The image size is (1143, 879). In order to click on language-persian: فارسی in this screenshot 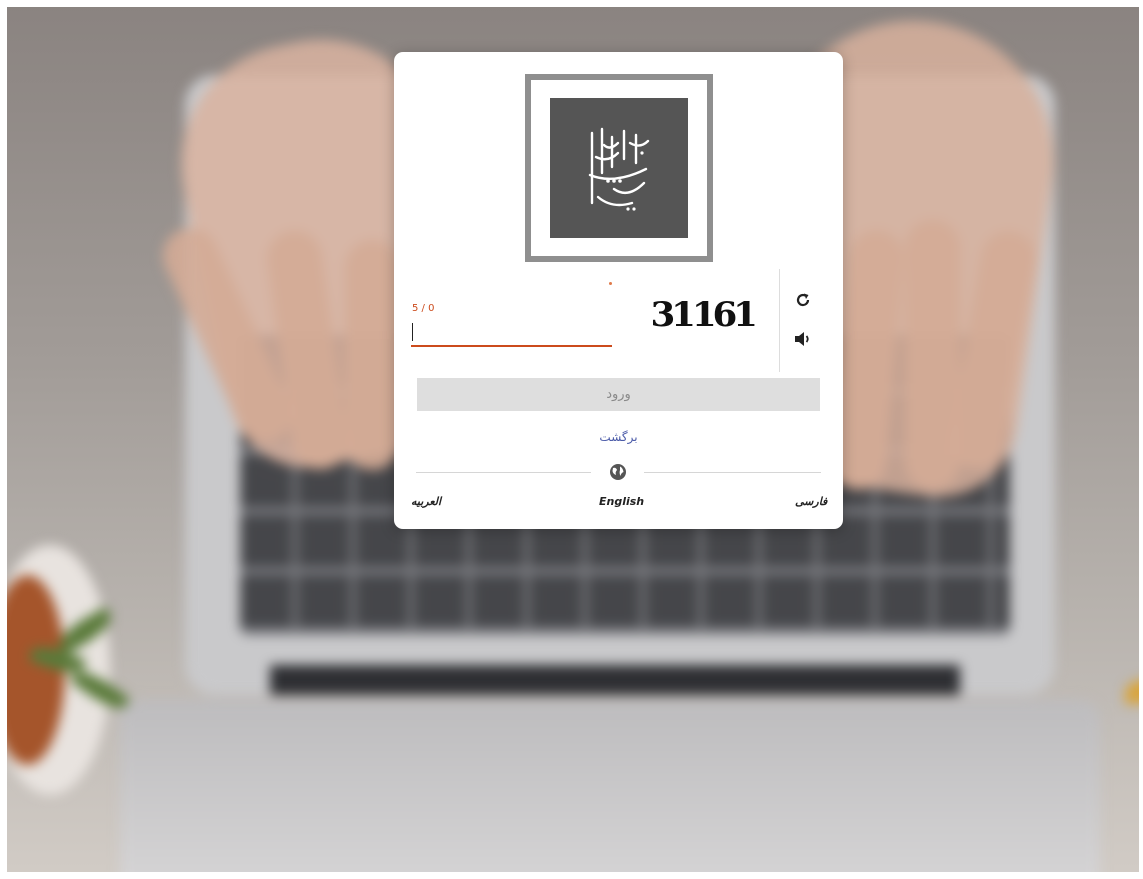, I will do `click(811, 501)`.